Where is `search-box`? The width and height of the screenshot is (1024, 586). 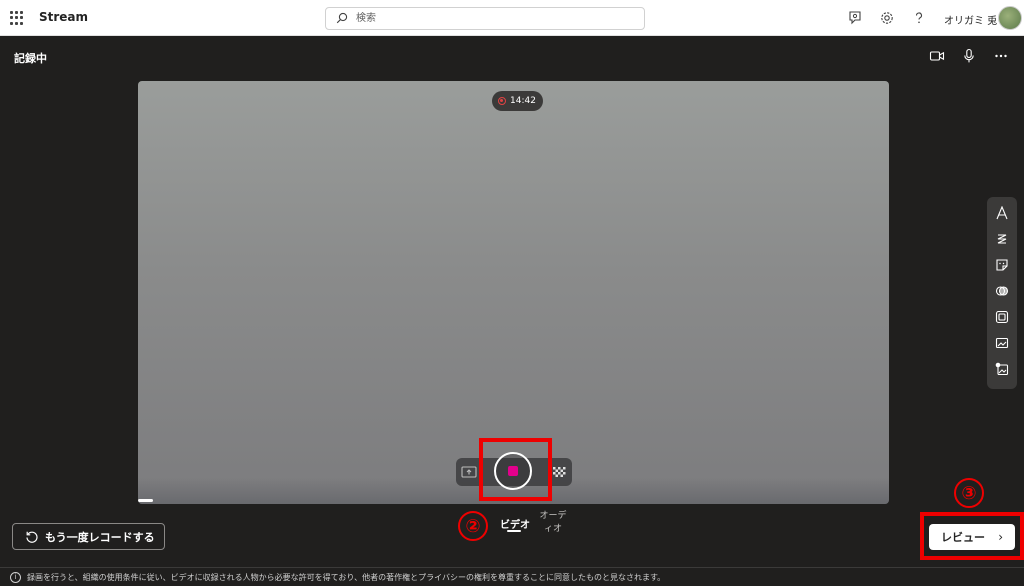
search-box is located at coordinates (485, 18).